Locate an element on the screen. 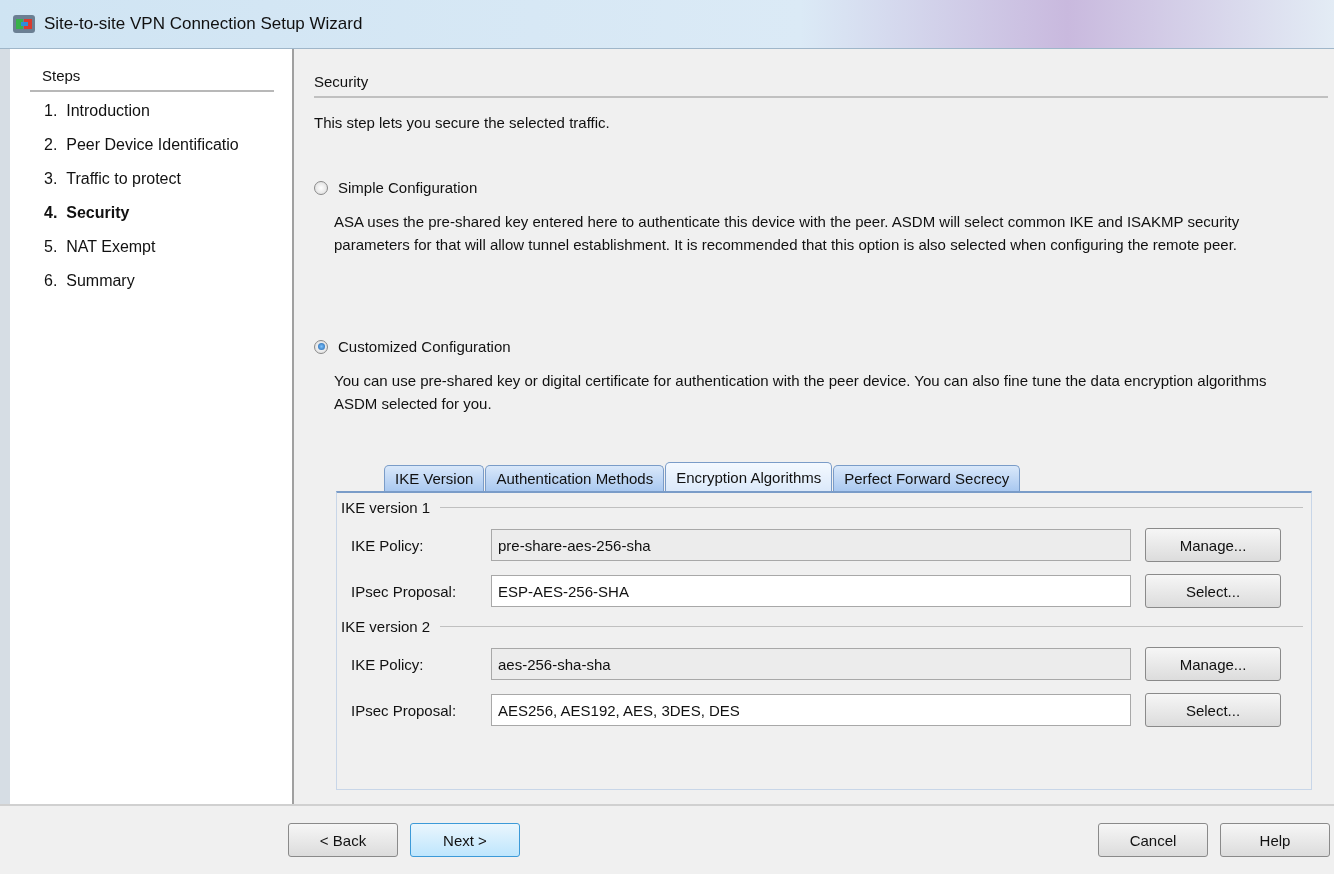  page-heading: Security is located at coordinates (821, 85).